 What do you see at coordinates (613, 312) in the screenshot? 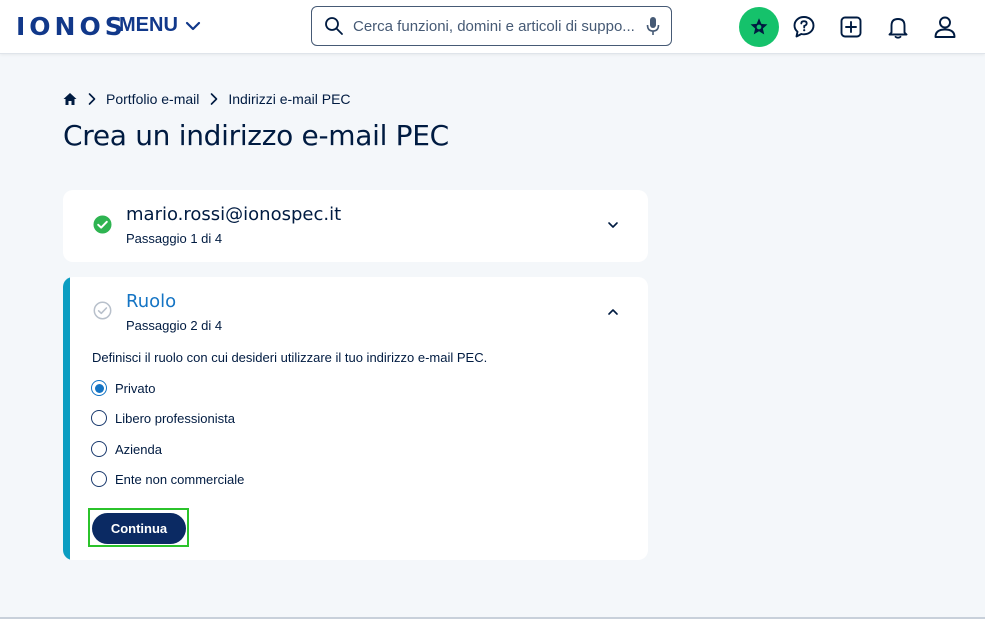
I see `chevron-up-icon` at bounding box center [613, 312].